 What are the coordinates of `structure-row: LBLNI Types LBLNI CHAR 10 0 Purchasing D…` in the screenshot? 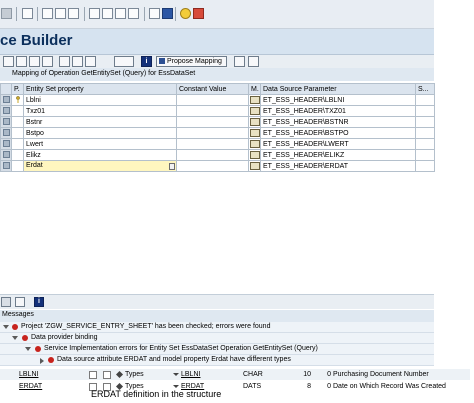 It's located at (235, 375).